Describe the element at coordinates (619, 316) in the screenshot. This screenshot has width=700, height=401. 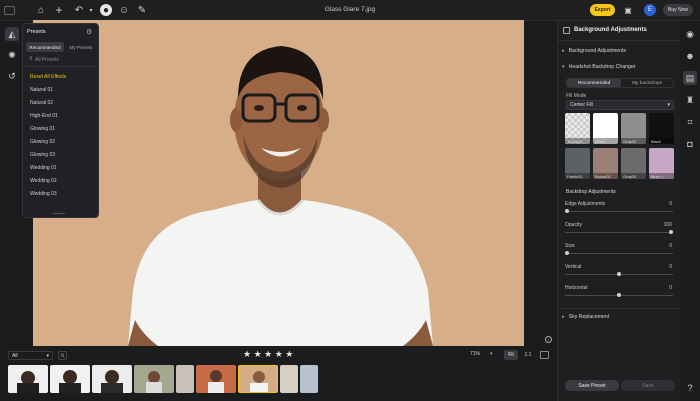
I see `section-sky-replacement: ▸ Sky Replacement` at that location.